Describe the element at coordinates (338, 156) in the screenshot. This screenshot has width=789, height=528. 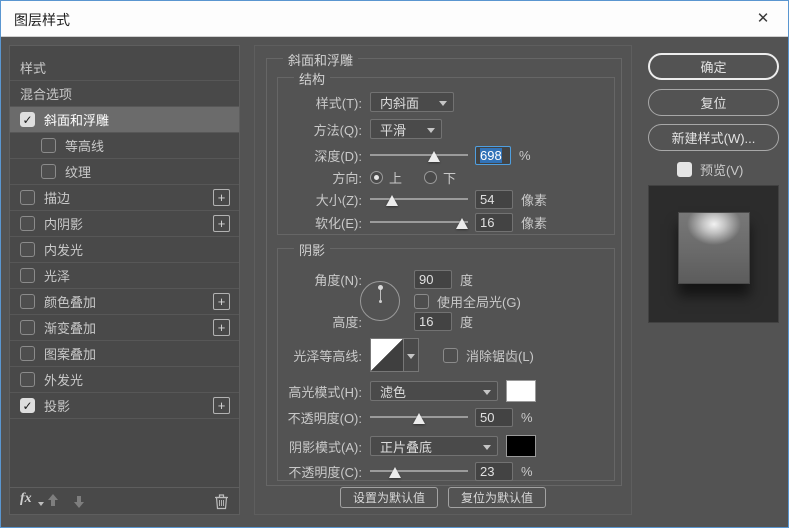
I see `depth-label: 深度(D):` at that location.